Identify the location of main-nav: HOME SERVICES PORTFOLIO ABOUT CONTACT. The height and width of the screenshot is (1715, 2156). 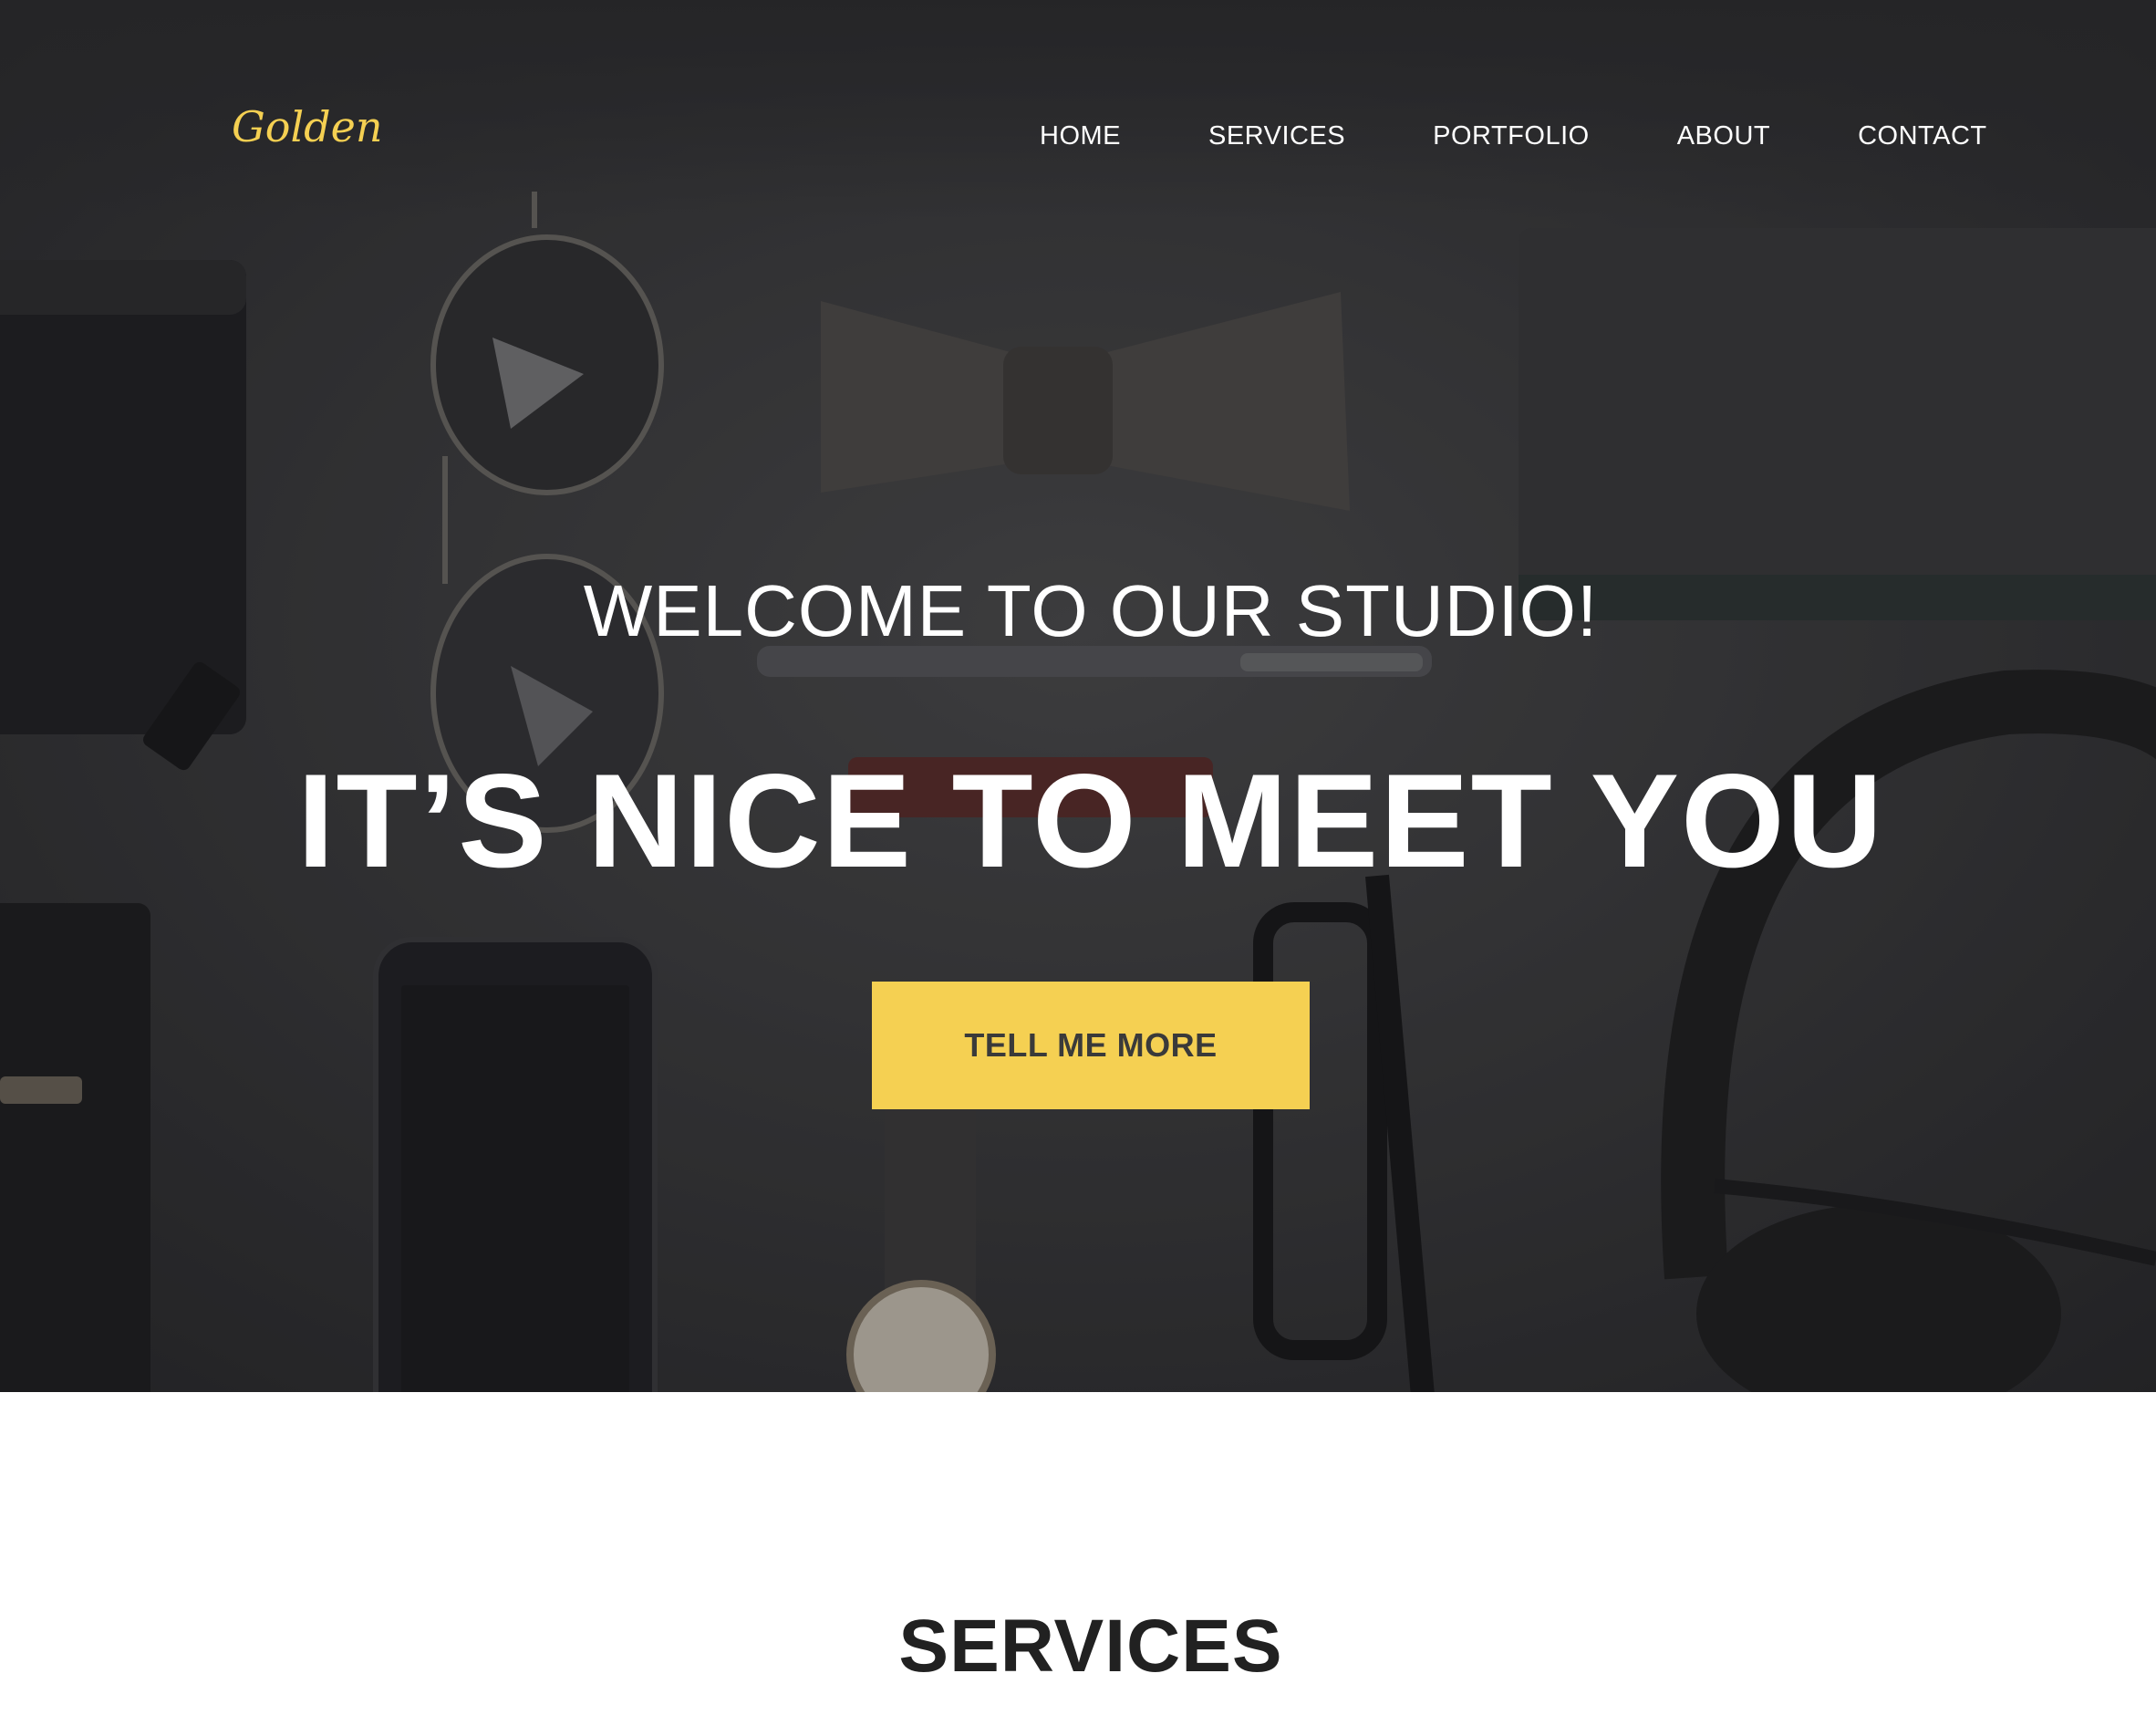
(1513, 135).